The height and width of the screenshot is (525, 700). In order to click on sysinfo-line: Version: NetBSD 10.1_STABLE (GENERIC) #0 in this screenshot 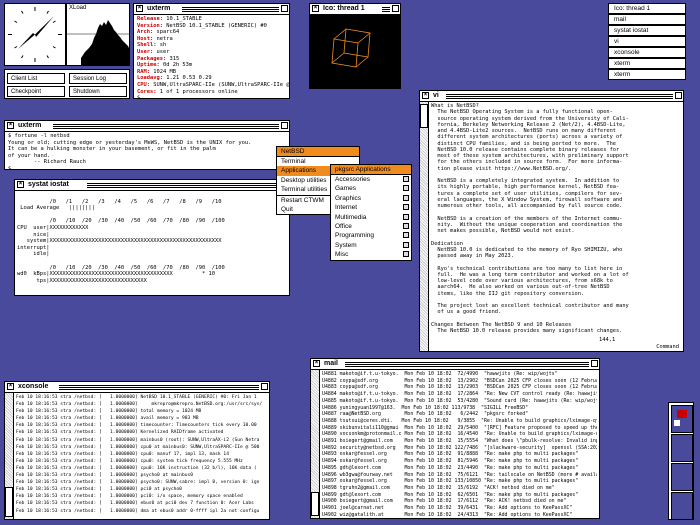, I will do `click(211, 26)`.